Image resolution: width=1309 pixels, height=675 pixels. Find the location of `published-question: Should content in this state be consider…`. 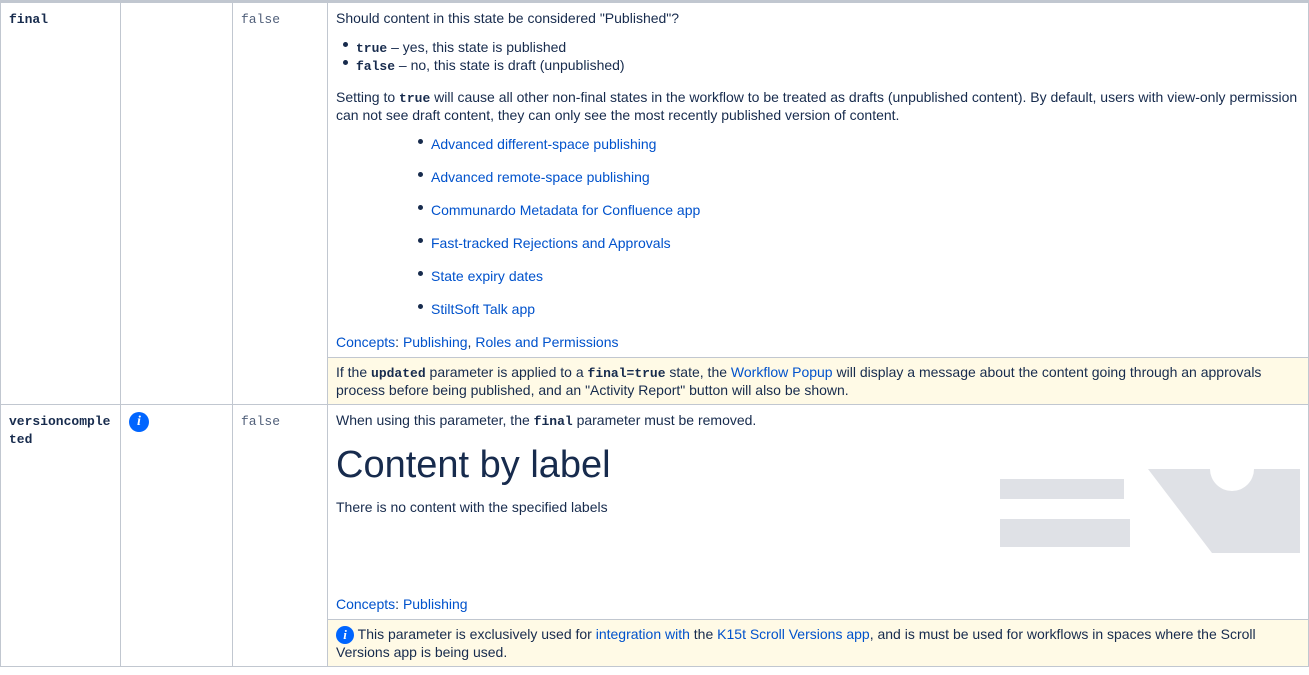

published-question: Should content in this state be consider… is located at coordinates (508, 18).